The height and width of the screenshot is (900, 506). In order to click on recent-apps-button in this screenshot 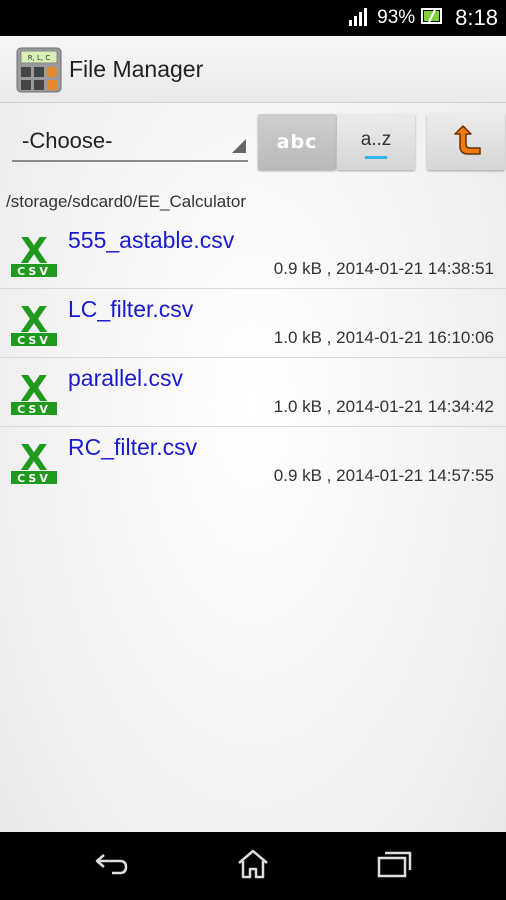, I will do `click(394, 866)`.